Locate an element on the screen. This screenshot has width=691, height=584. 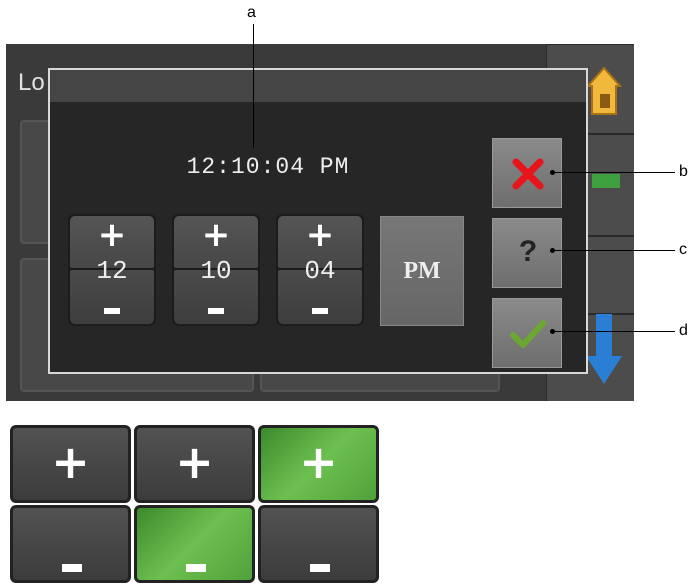
help-button: ? is located at coordinates (527, 253).